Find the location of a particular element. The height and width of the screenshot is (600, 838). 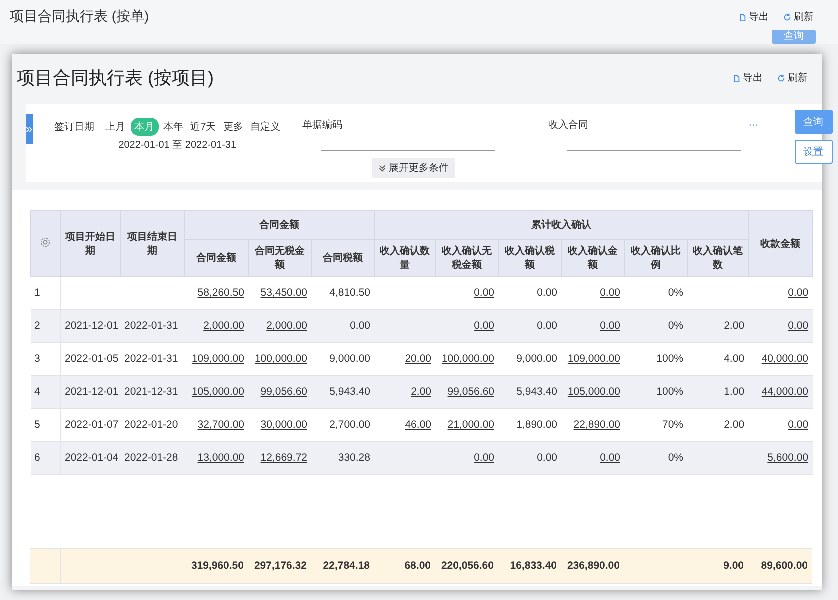

expand-conditions-button: 展开更多条件 is located at coordinates (414, 168).